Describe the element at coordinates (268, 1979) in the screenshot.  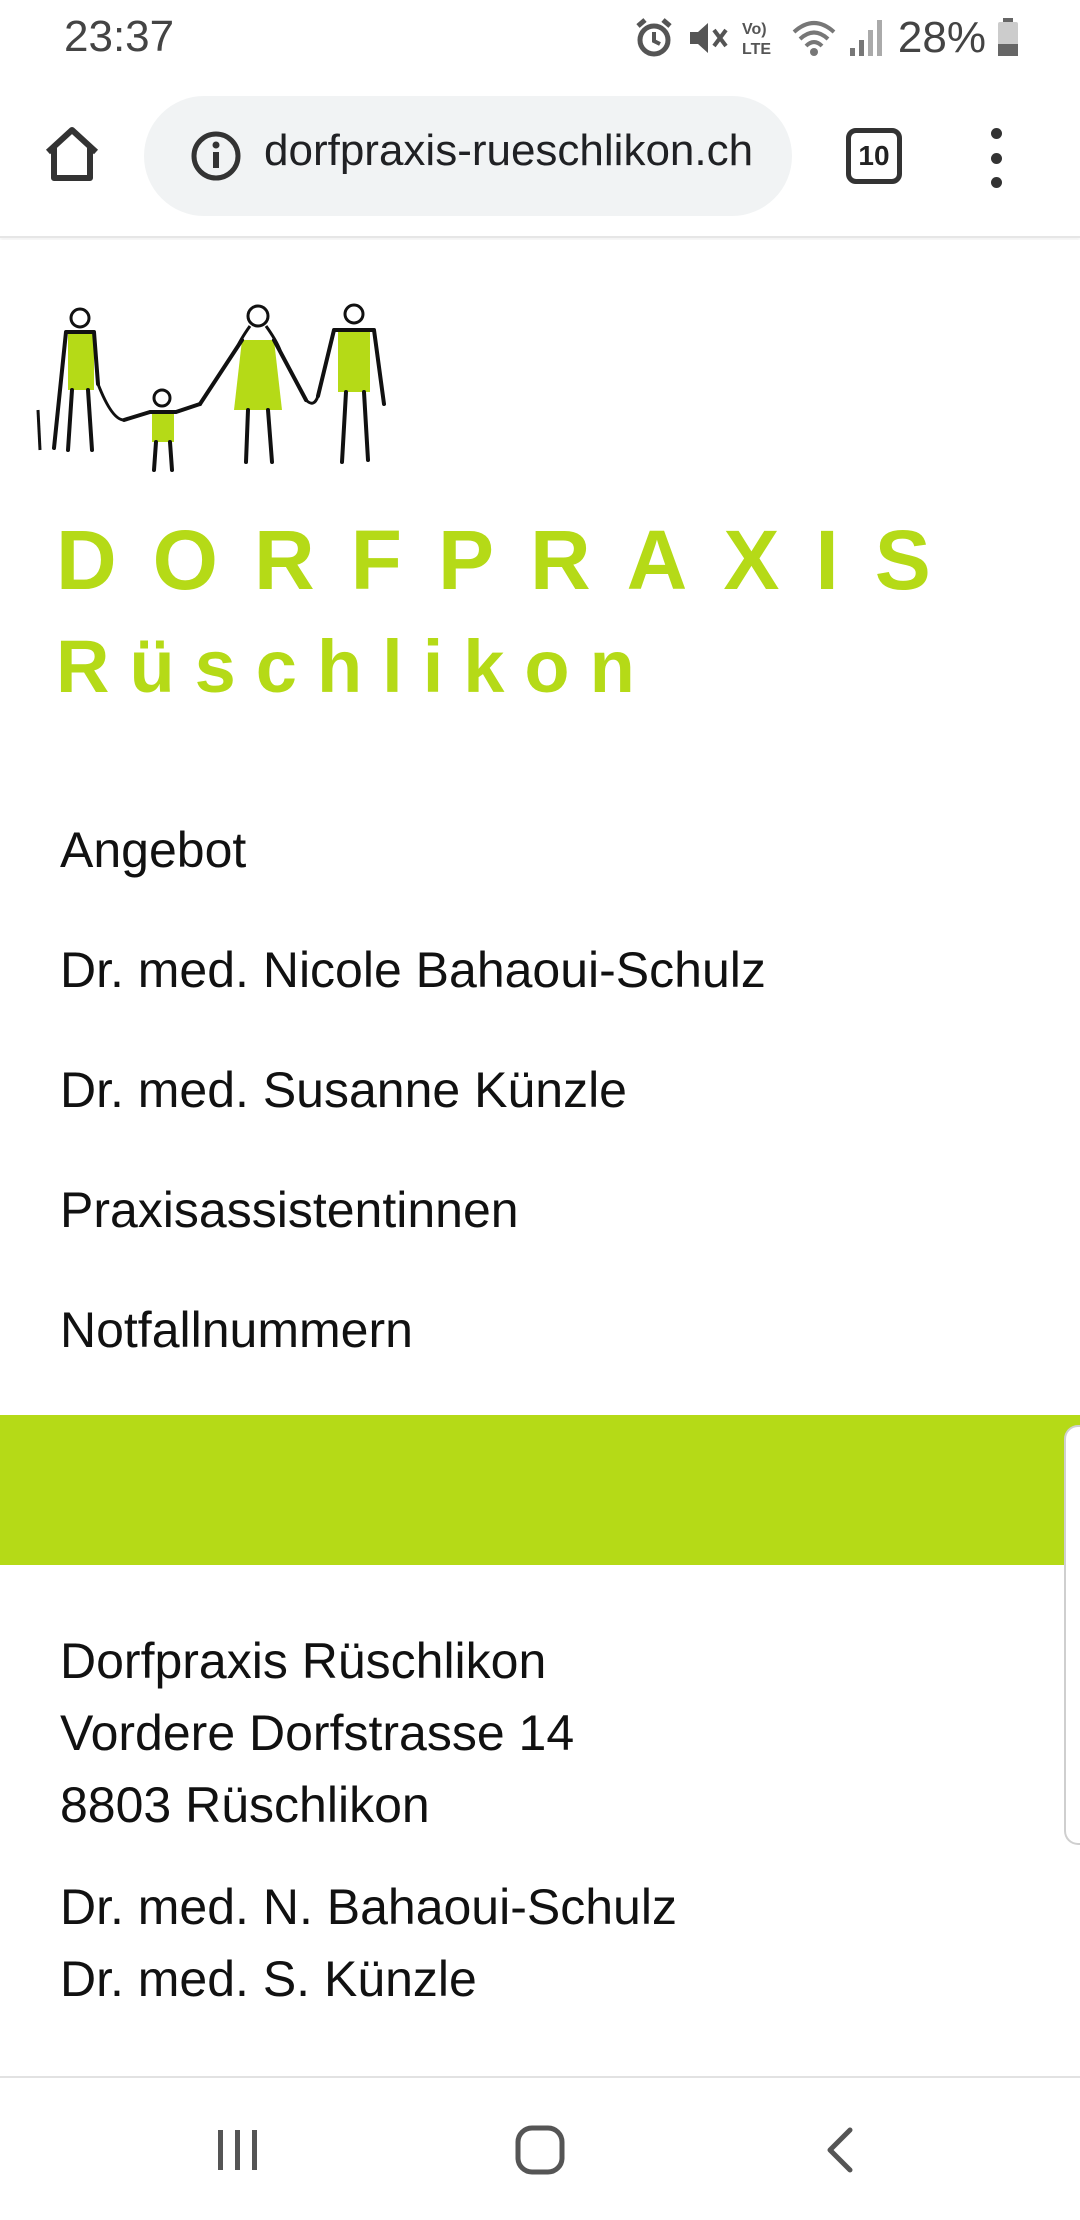
I see `footer-doctor: Dr. med. S. Künzle` at that location.